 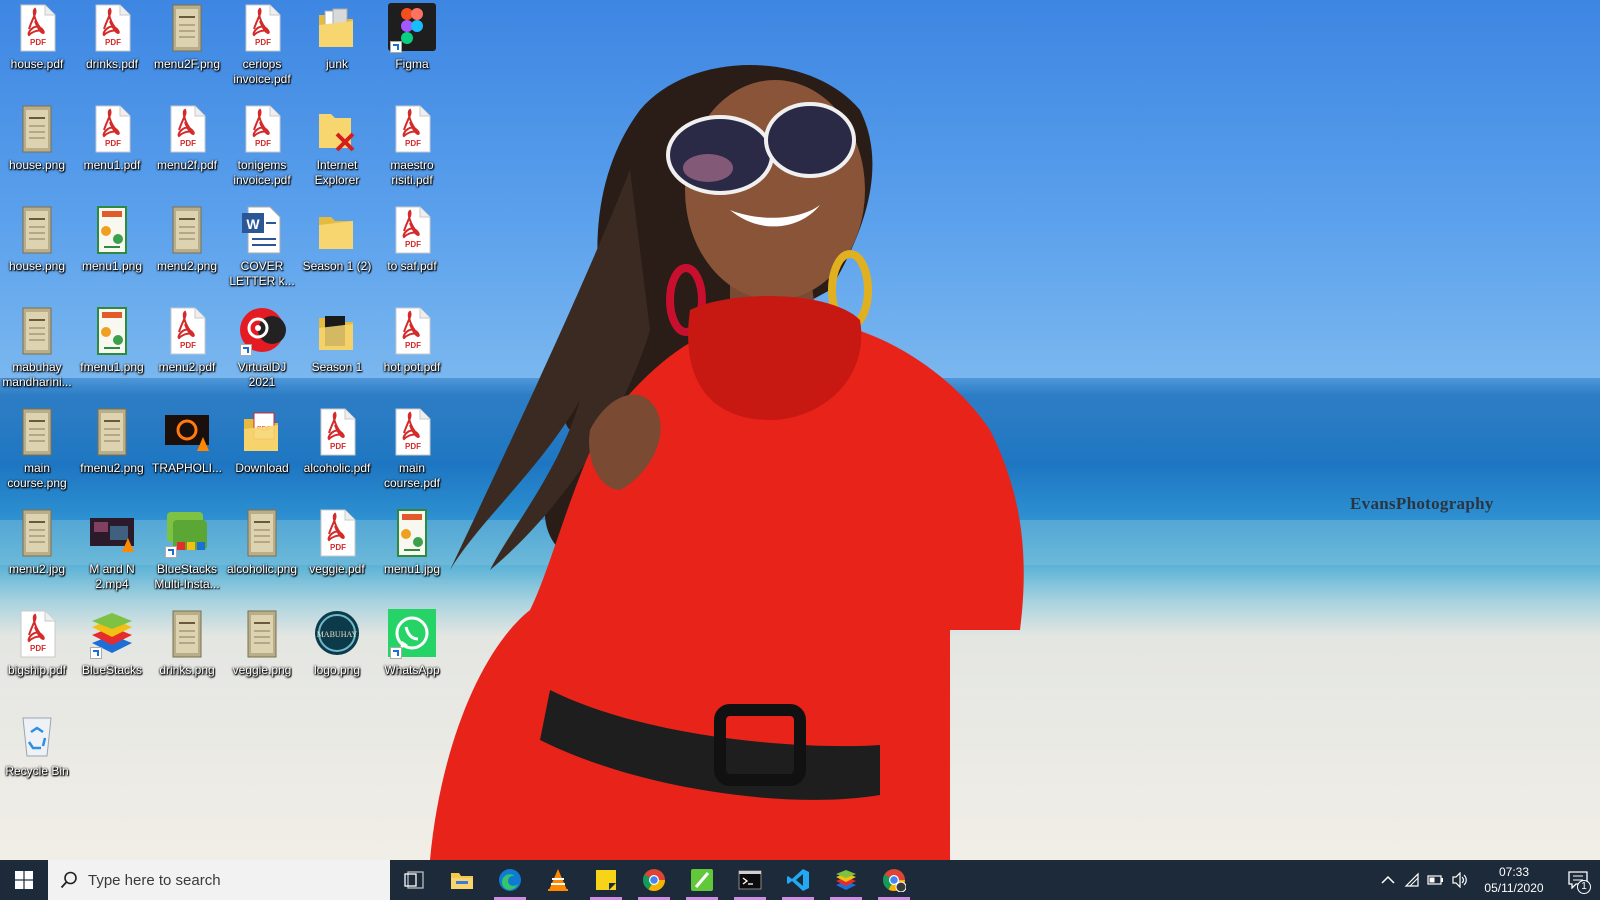 I want to click on taskbar-clock: 07:33 05/11/2020, so click(x=1514, y=880).